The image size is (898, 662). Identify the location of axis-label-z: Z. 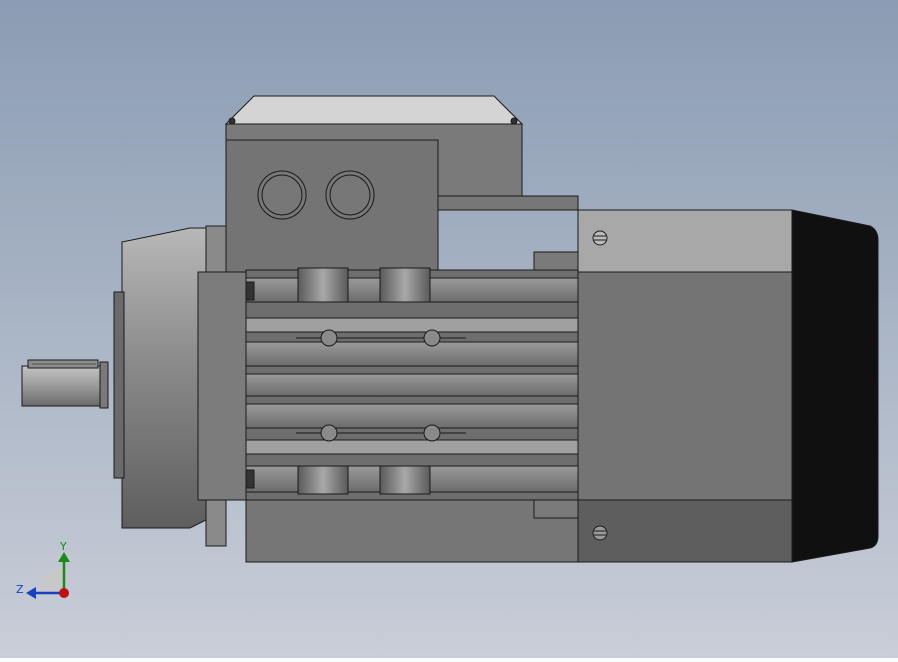
(20, 589).